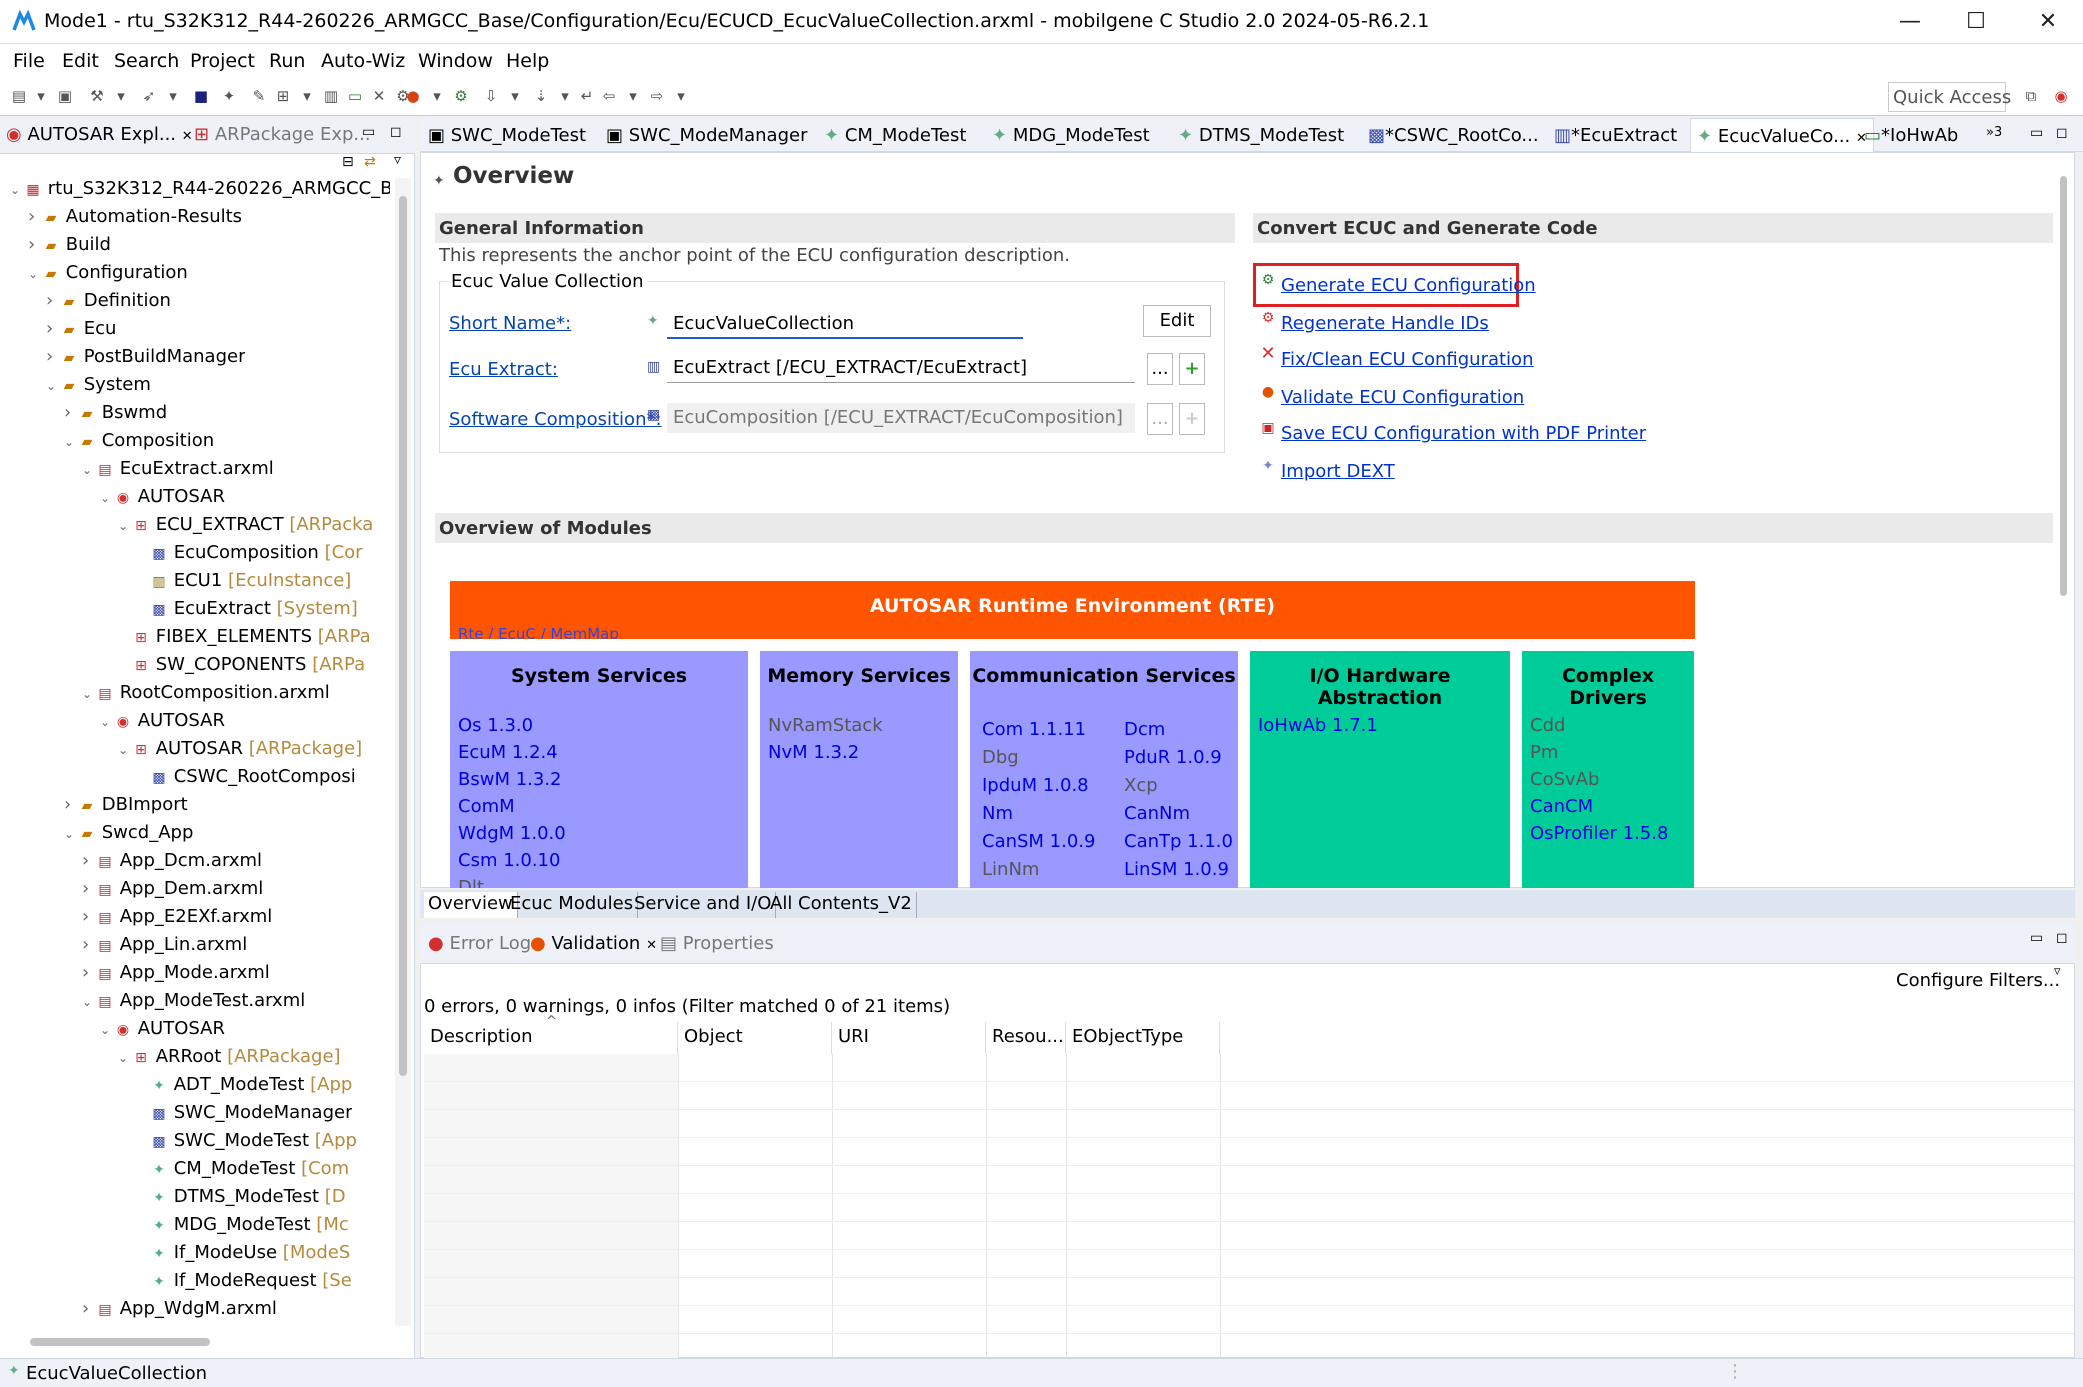 Image resolution: width=2083 pixels, height=1387 pixels. Describe the element at coordinates (1976, 22) in the screenshot. I see `maximize-button: ☐` at that location.